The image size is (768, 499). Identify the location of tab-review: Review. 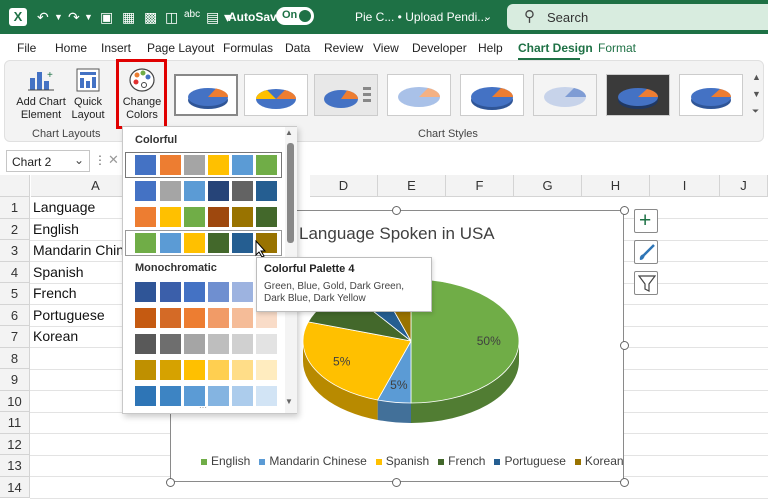
(343, 48).